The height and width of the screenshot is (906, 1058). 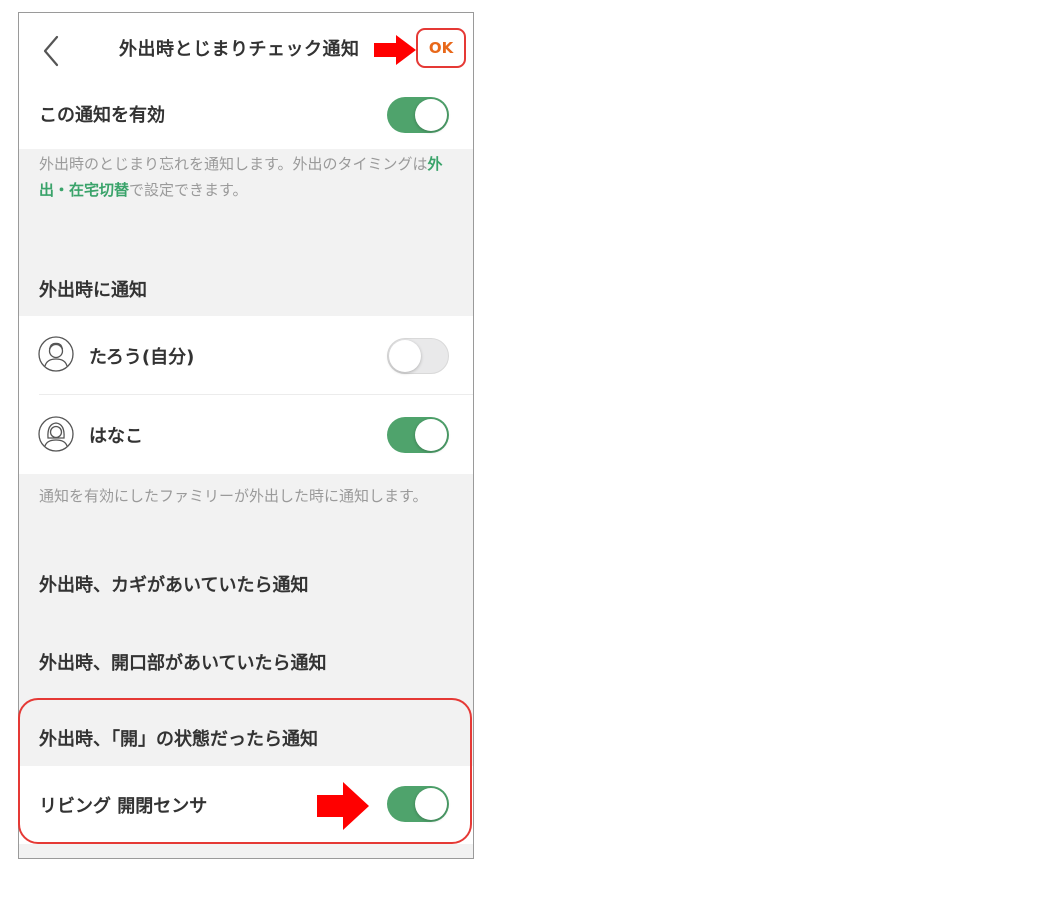 What do you see at coordinates (395, 50) in the screenshot?
I see `annotation-arrow-icon` at bounding box center [395, 50].